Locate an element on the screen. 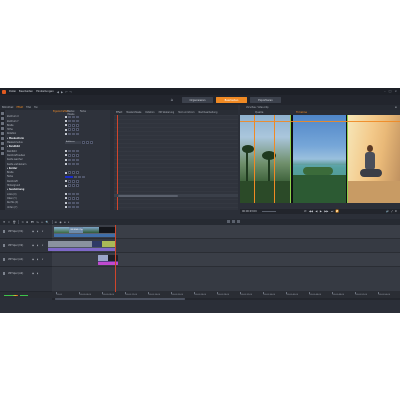  lock-icon is located at coordinates (4, 231).